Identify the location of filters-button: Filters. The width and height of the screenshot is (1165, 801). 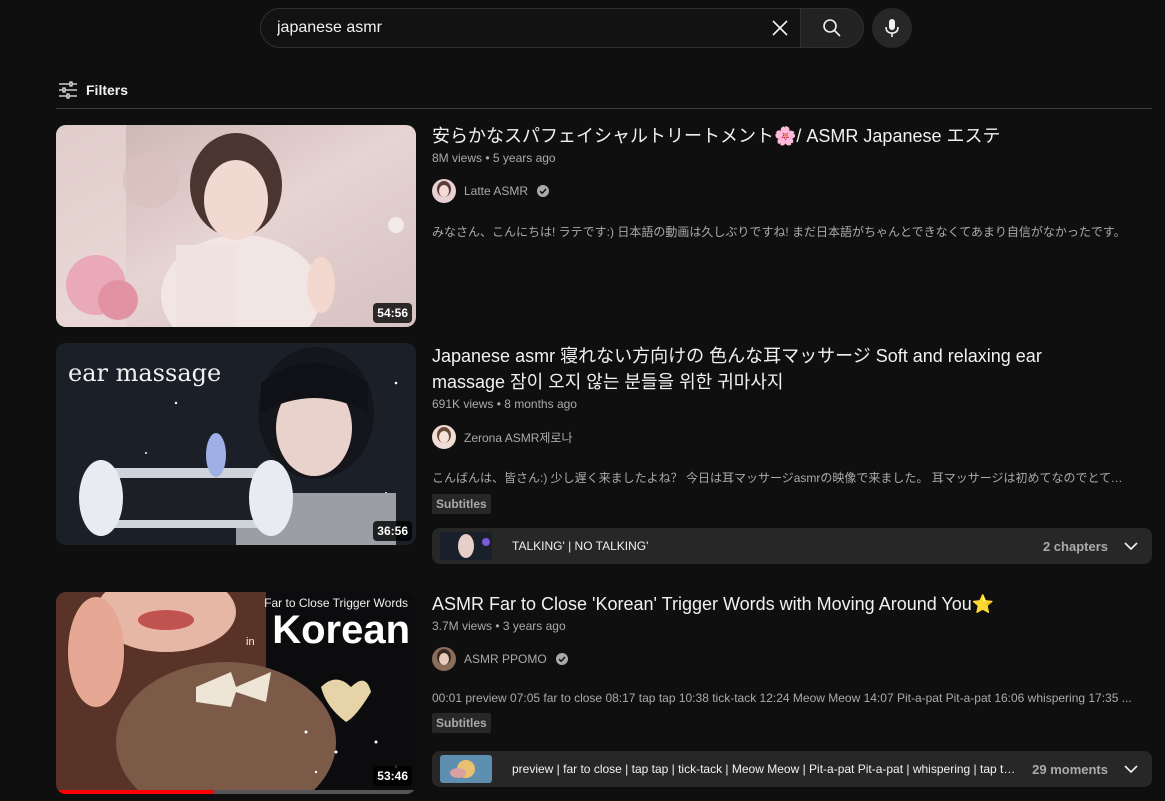
(93, 90).